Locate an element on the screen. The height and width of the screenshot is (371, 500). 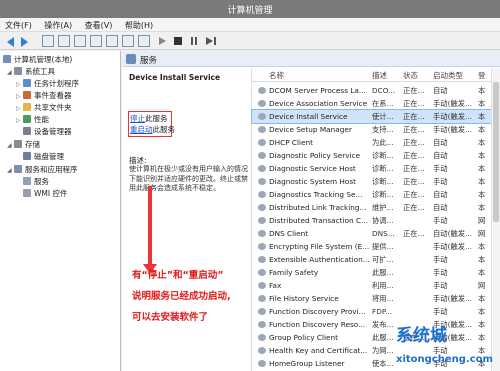
service-name-cell: Diagnostic Policy Service is located at coordinates (315, 155).